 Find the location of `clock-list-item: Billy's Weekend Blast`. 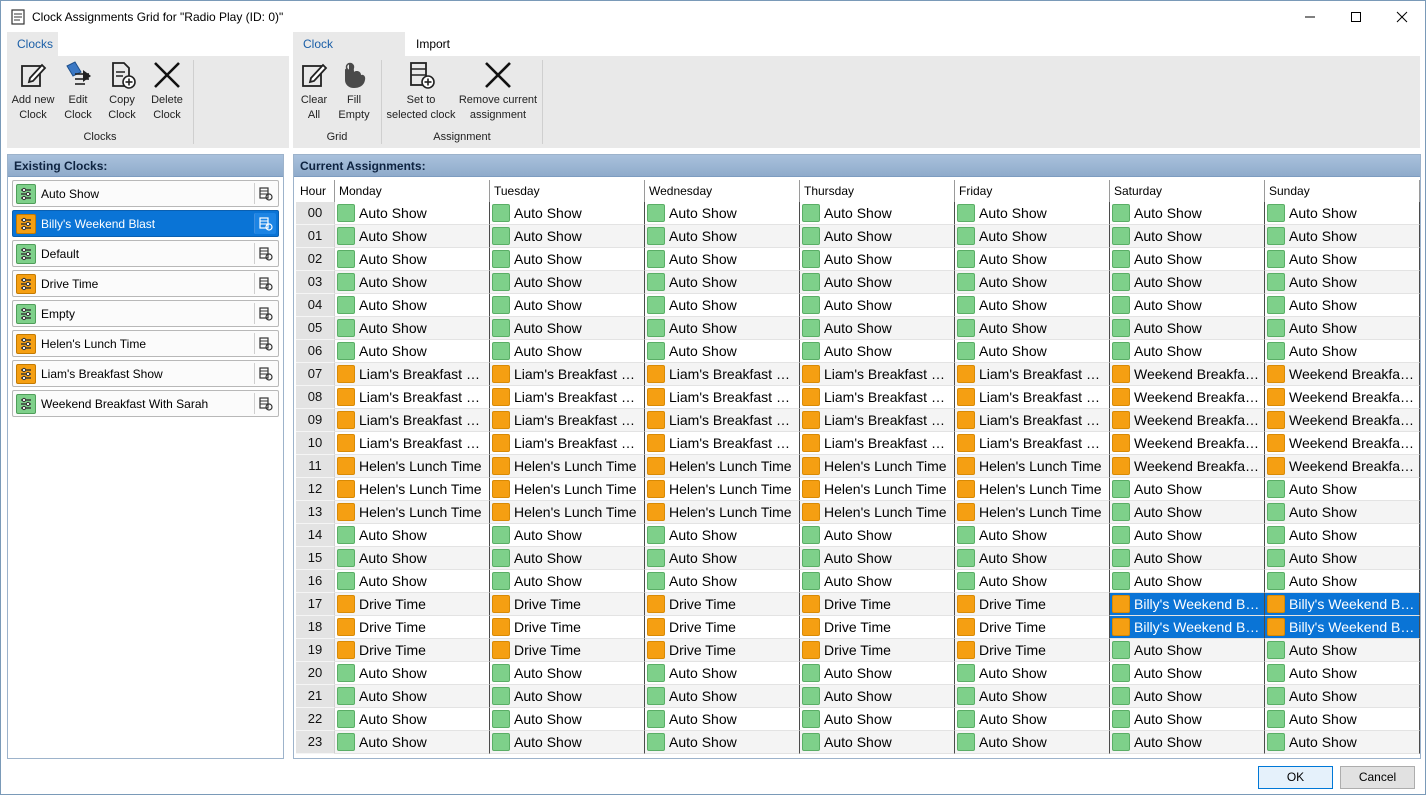

clock-list-item: Billy's Weekend Blast is located at coordinates (145, 223).